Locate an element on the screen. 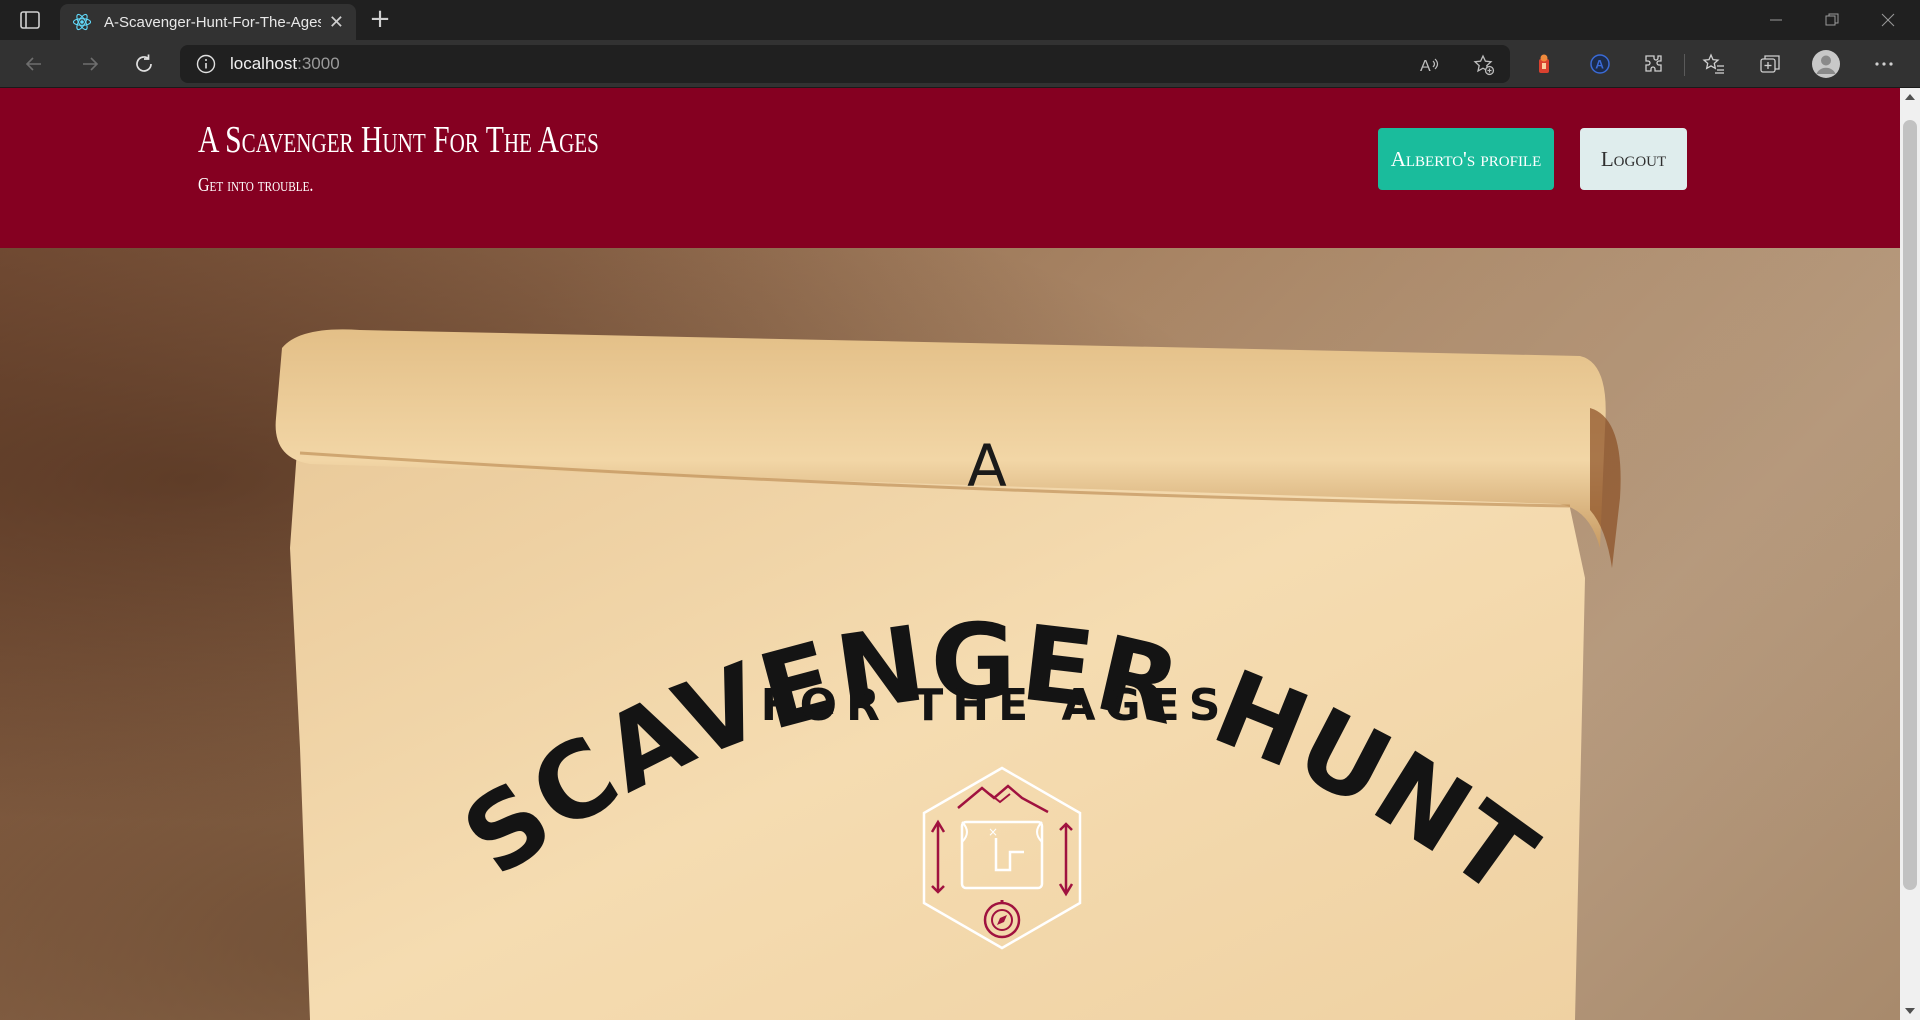 This screenshot has height=1020, width=1920. site-subtitle: Get into trouble. is located at coordinates (256, 185).